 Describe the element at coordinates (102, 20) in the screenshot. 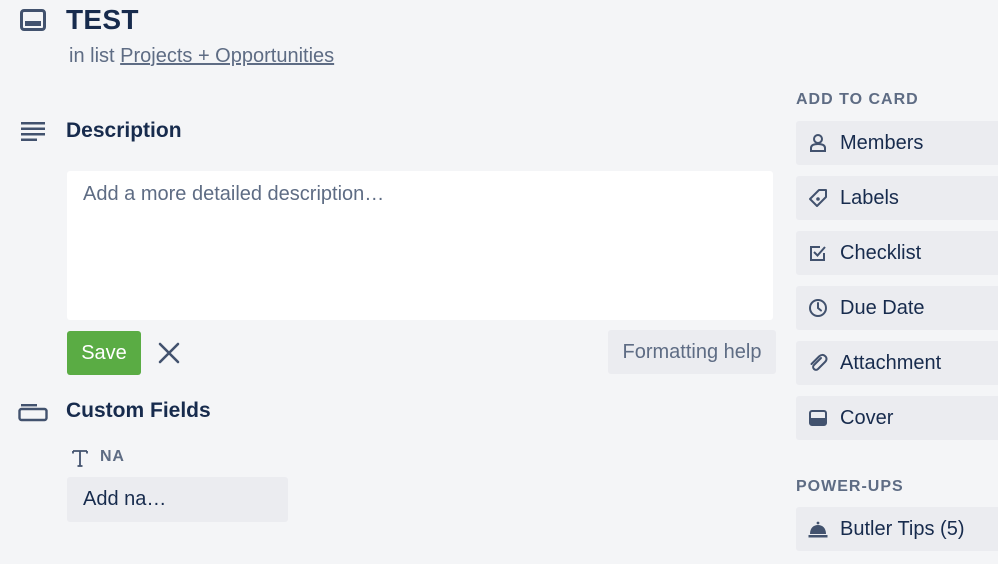

I see `card-title: TEST` at that location.